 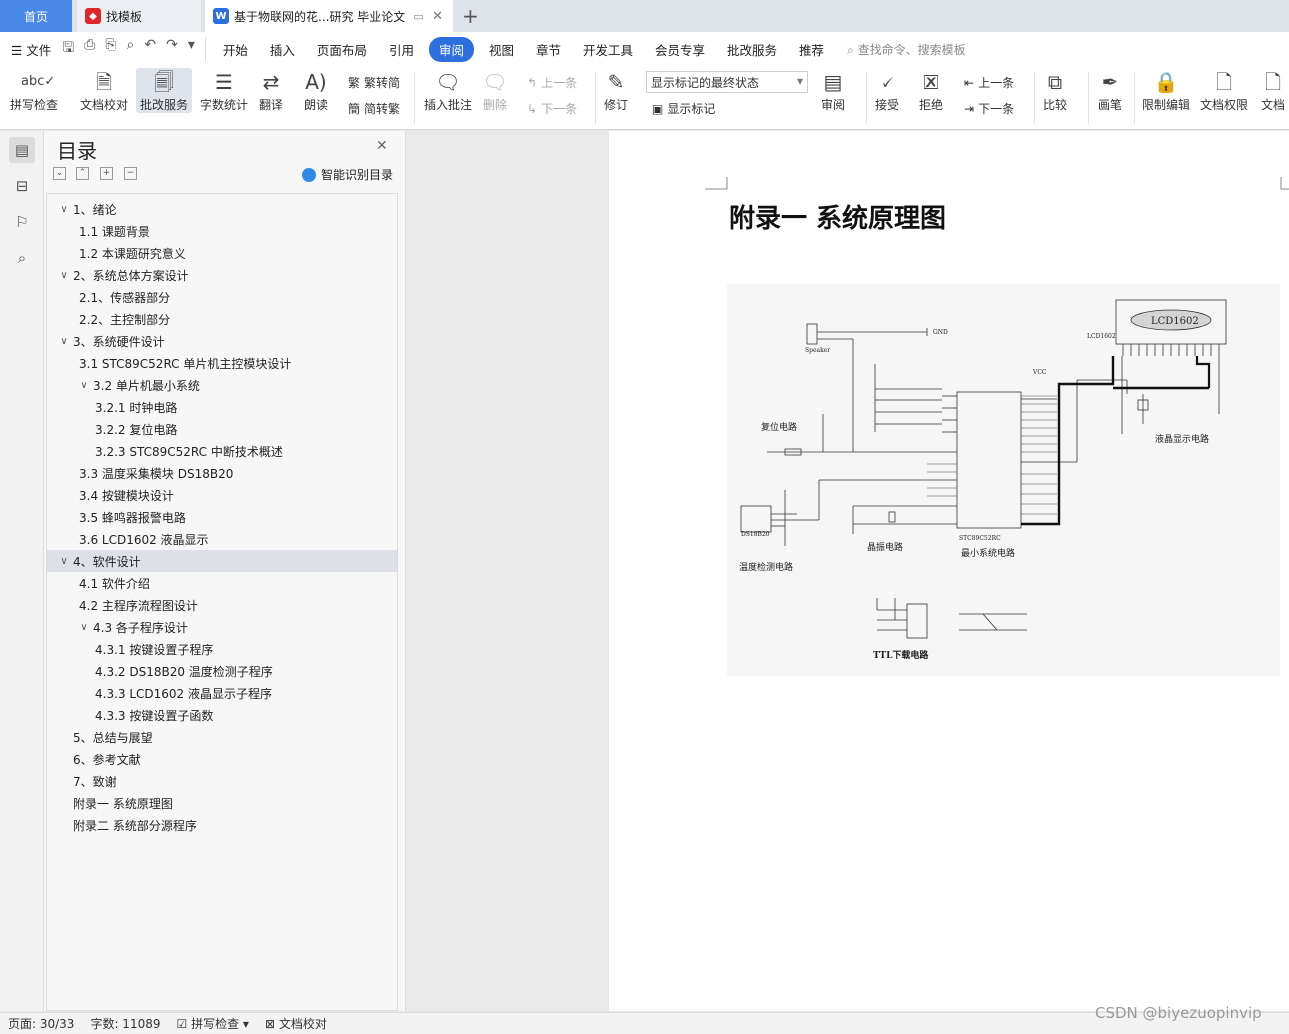 What do you see at coordinates (222, 275) in the screenshot?
I see `toc-item: ∨ 2、系统总体方案设计` at bounding box center [222, 275].